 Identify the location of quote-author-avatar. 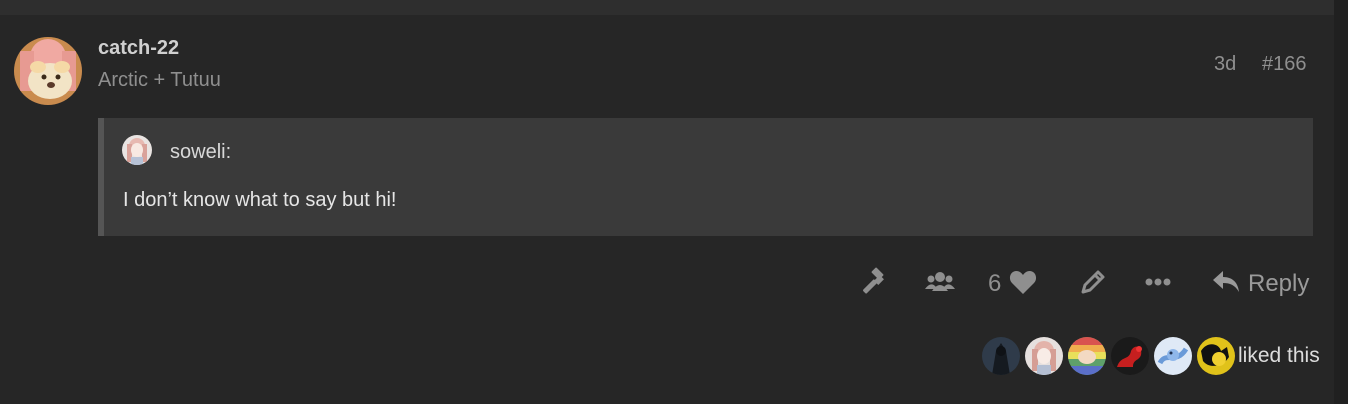
(137, 150).